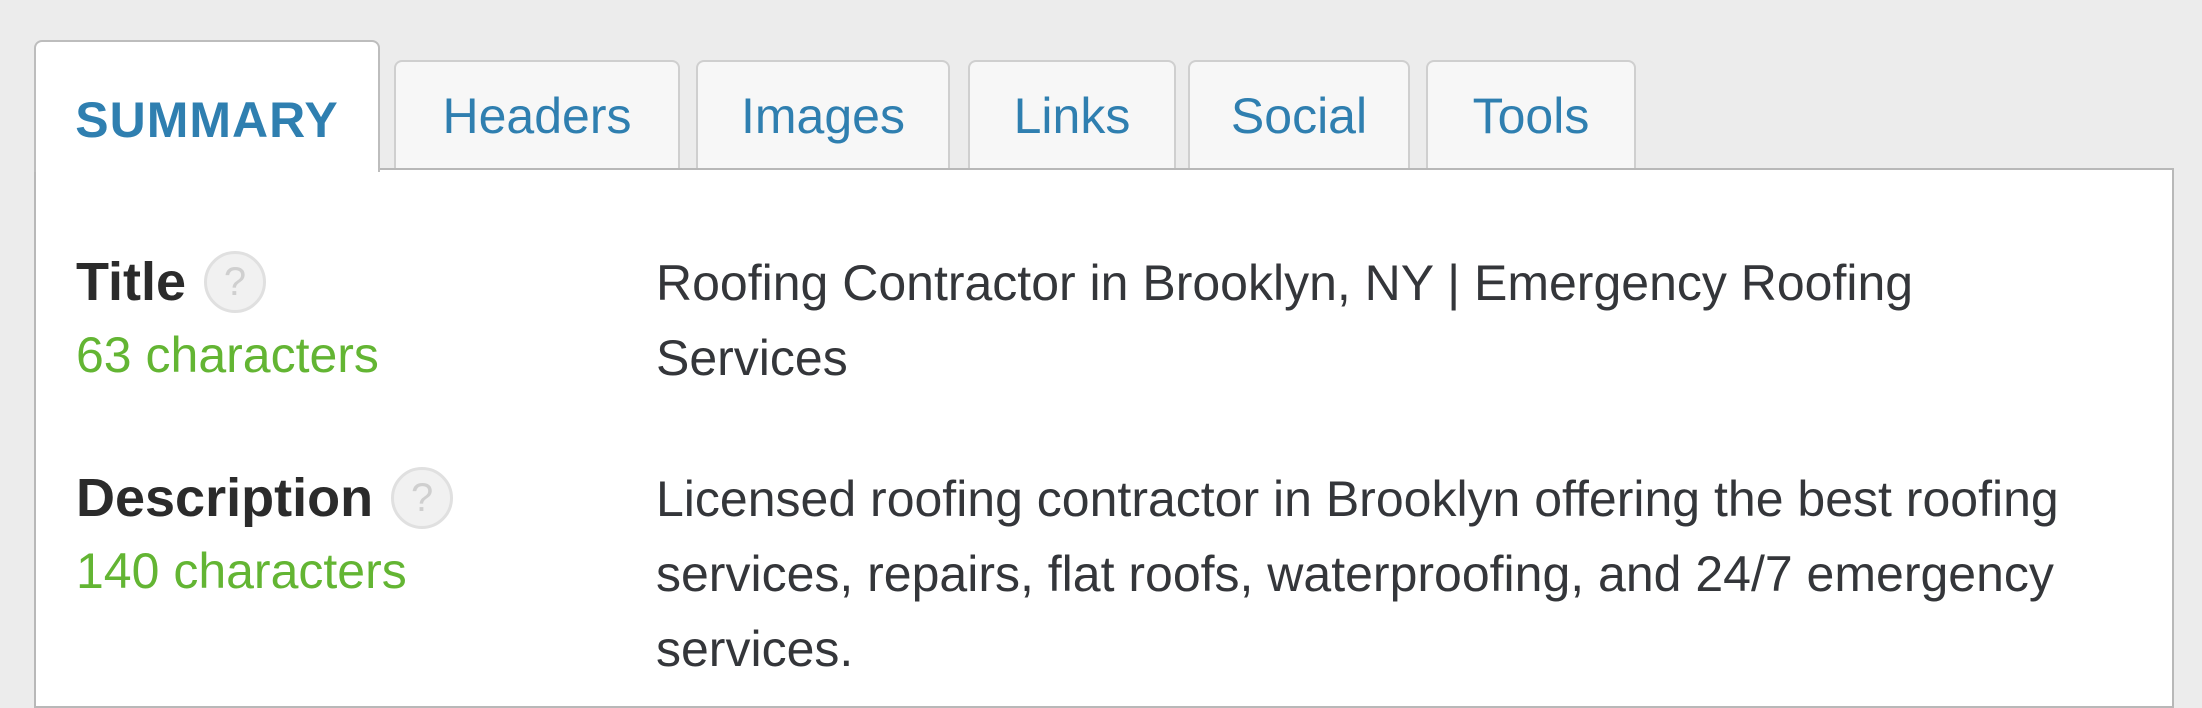  I want to click on tab-social: Social, so click(1299, 115).